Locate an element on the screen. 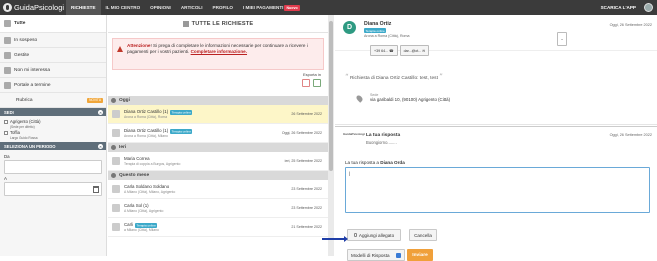 Image resolution: width=657 pixels, height=261 pixels. button-label: Inviare is located at coordinates (420, 255).